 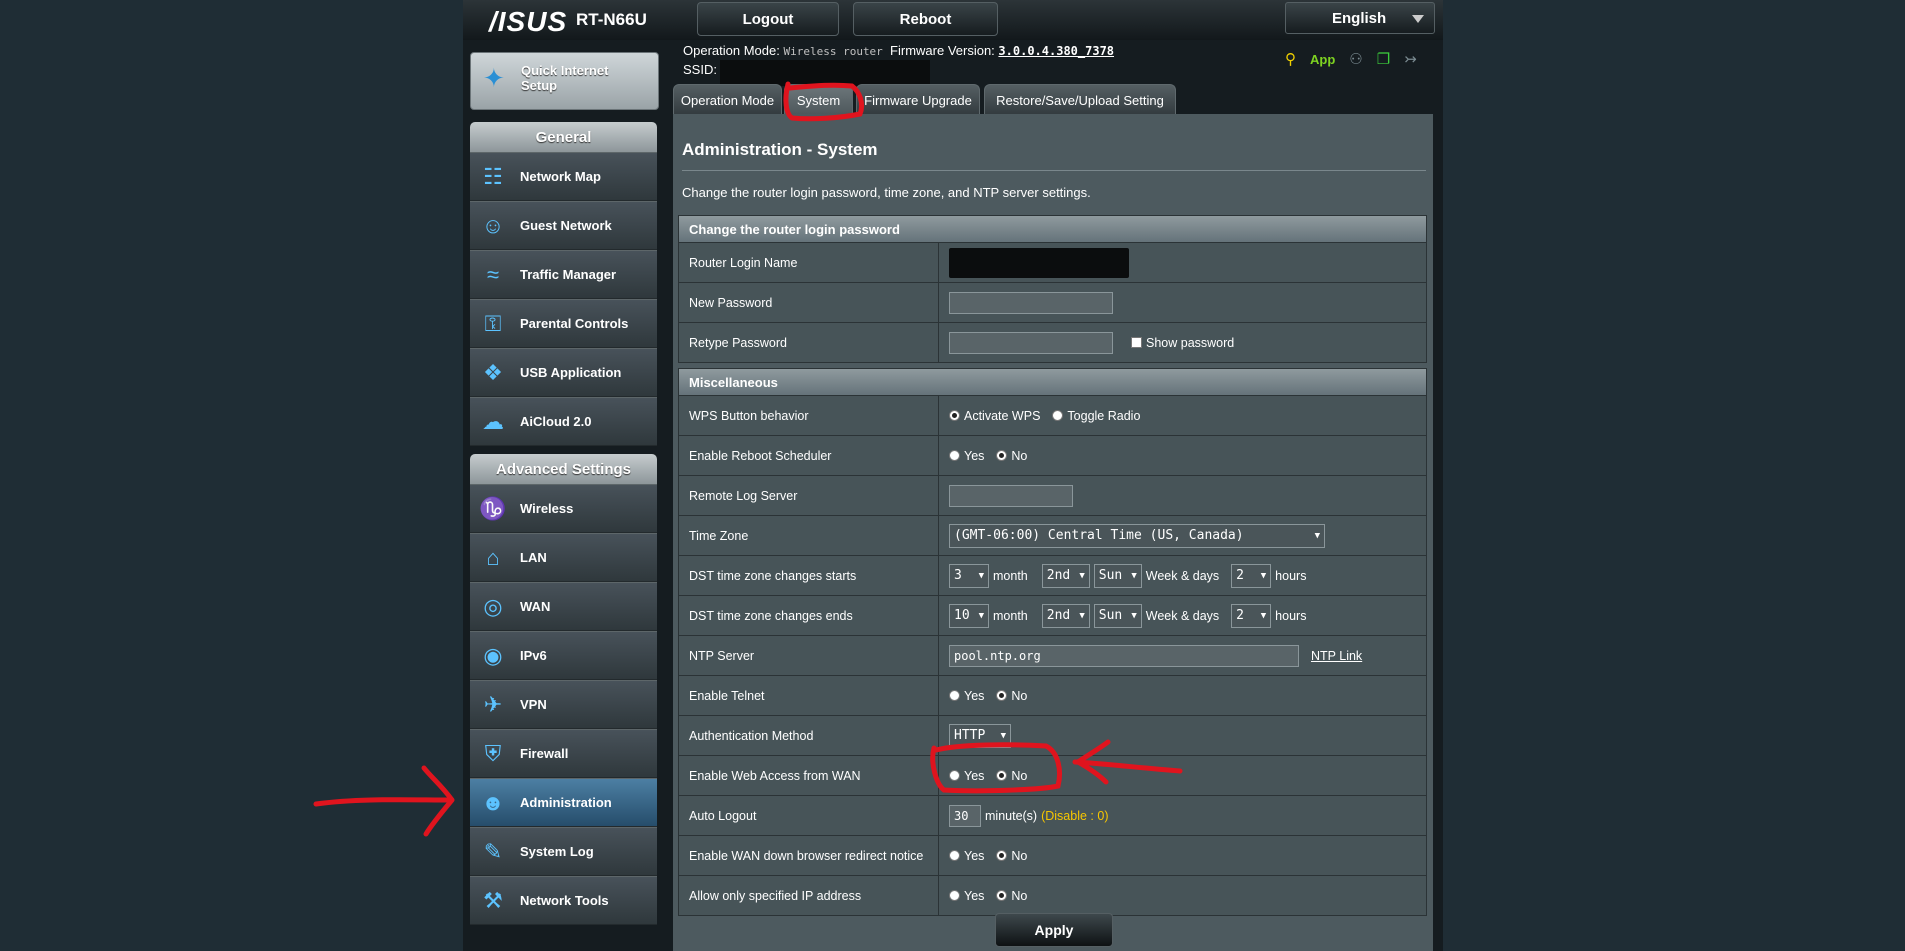 What do you see at coordinates (809, 895) in the screenshot?
I see `ip-only-label: Allow only specified IP address` at bounding box center [809, 895].